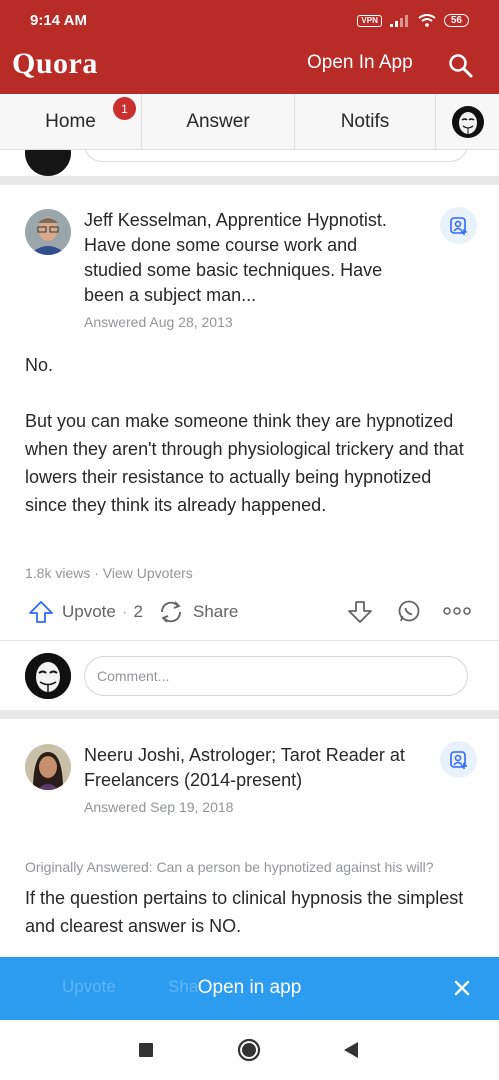 Image resolution: width=499 pixels, height=1080 pixels. Describe the element at coordinates (41, 612) in the screenshot. I see `upvote-arrow-icon` at that location.